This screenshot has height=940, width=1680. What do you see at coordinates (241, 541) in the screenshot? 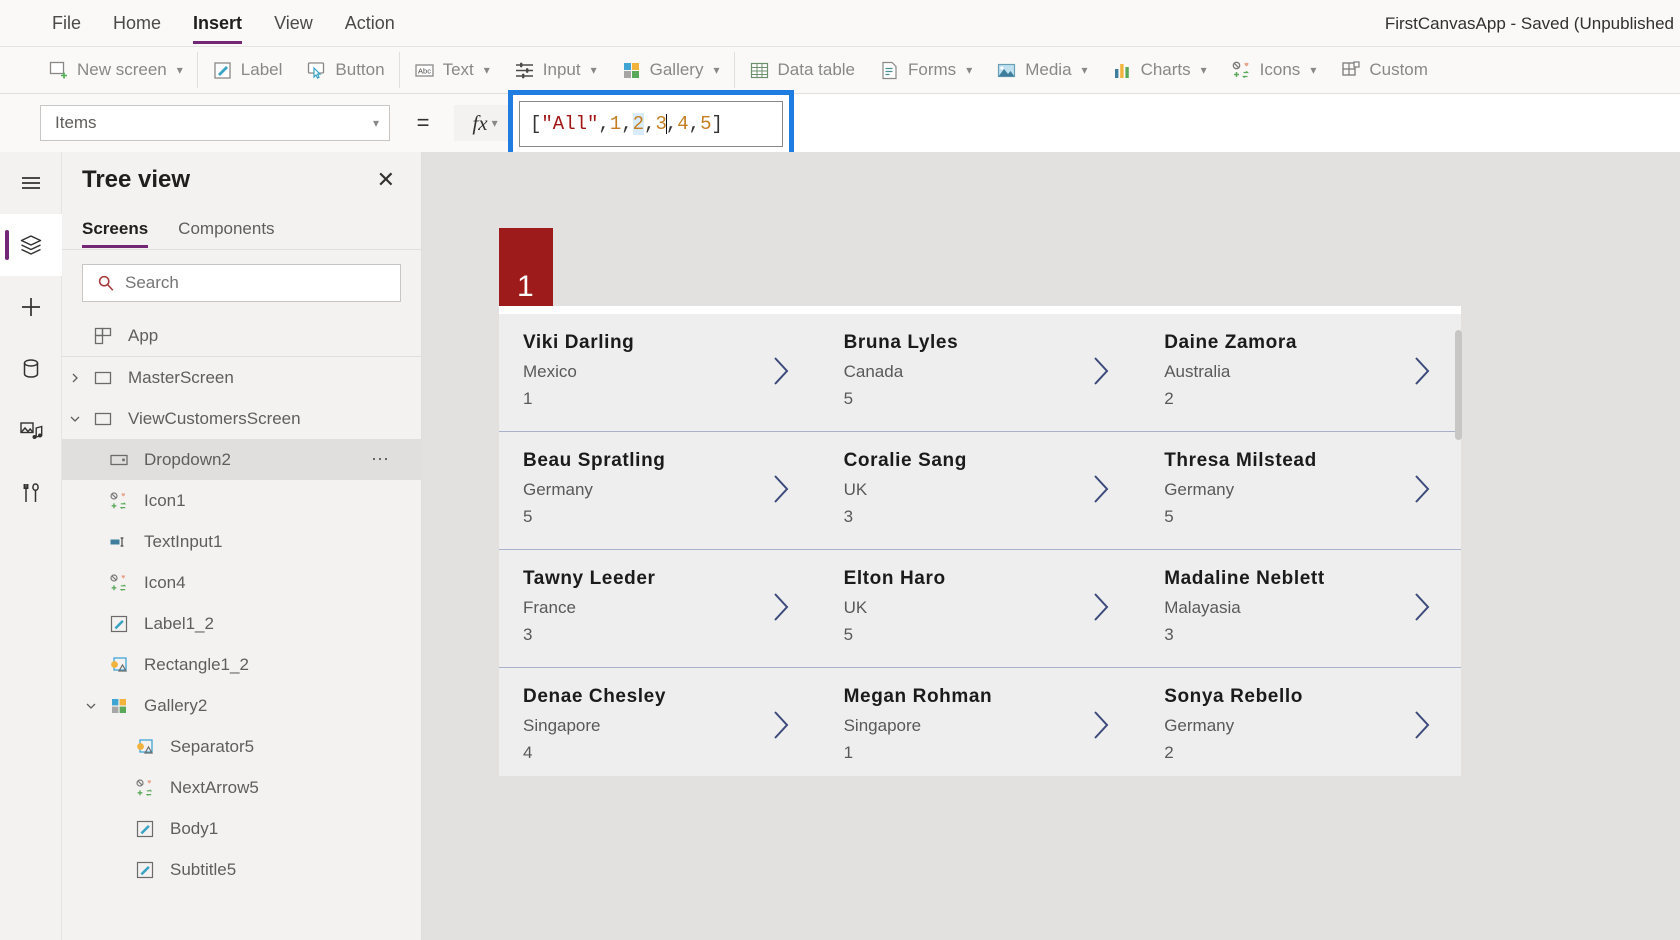
I see `tree-node-textinput1: TextInput1` at bounding box center [241, 541].